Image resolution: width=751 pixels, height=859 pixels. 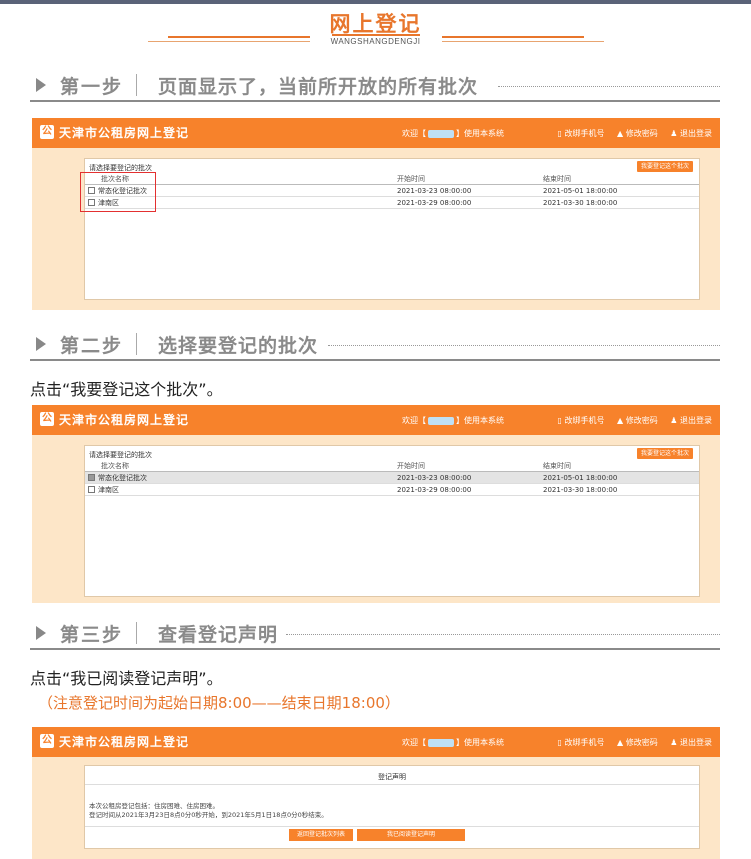 What do you see at coordinates (411, 835) in the screenshot?
I see `read-declaration-button: 我已阅读登记声明` at bounding box center [411, 835].